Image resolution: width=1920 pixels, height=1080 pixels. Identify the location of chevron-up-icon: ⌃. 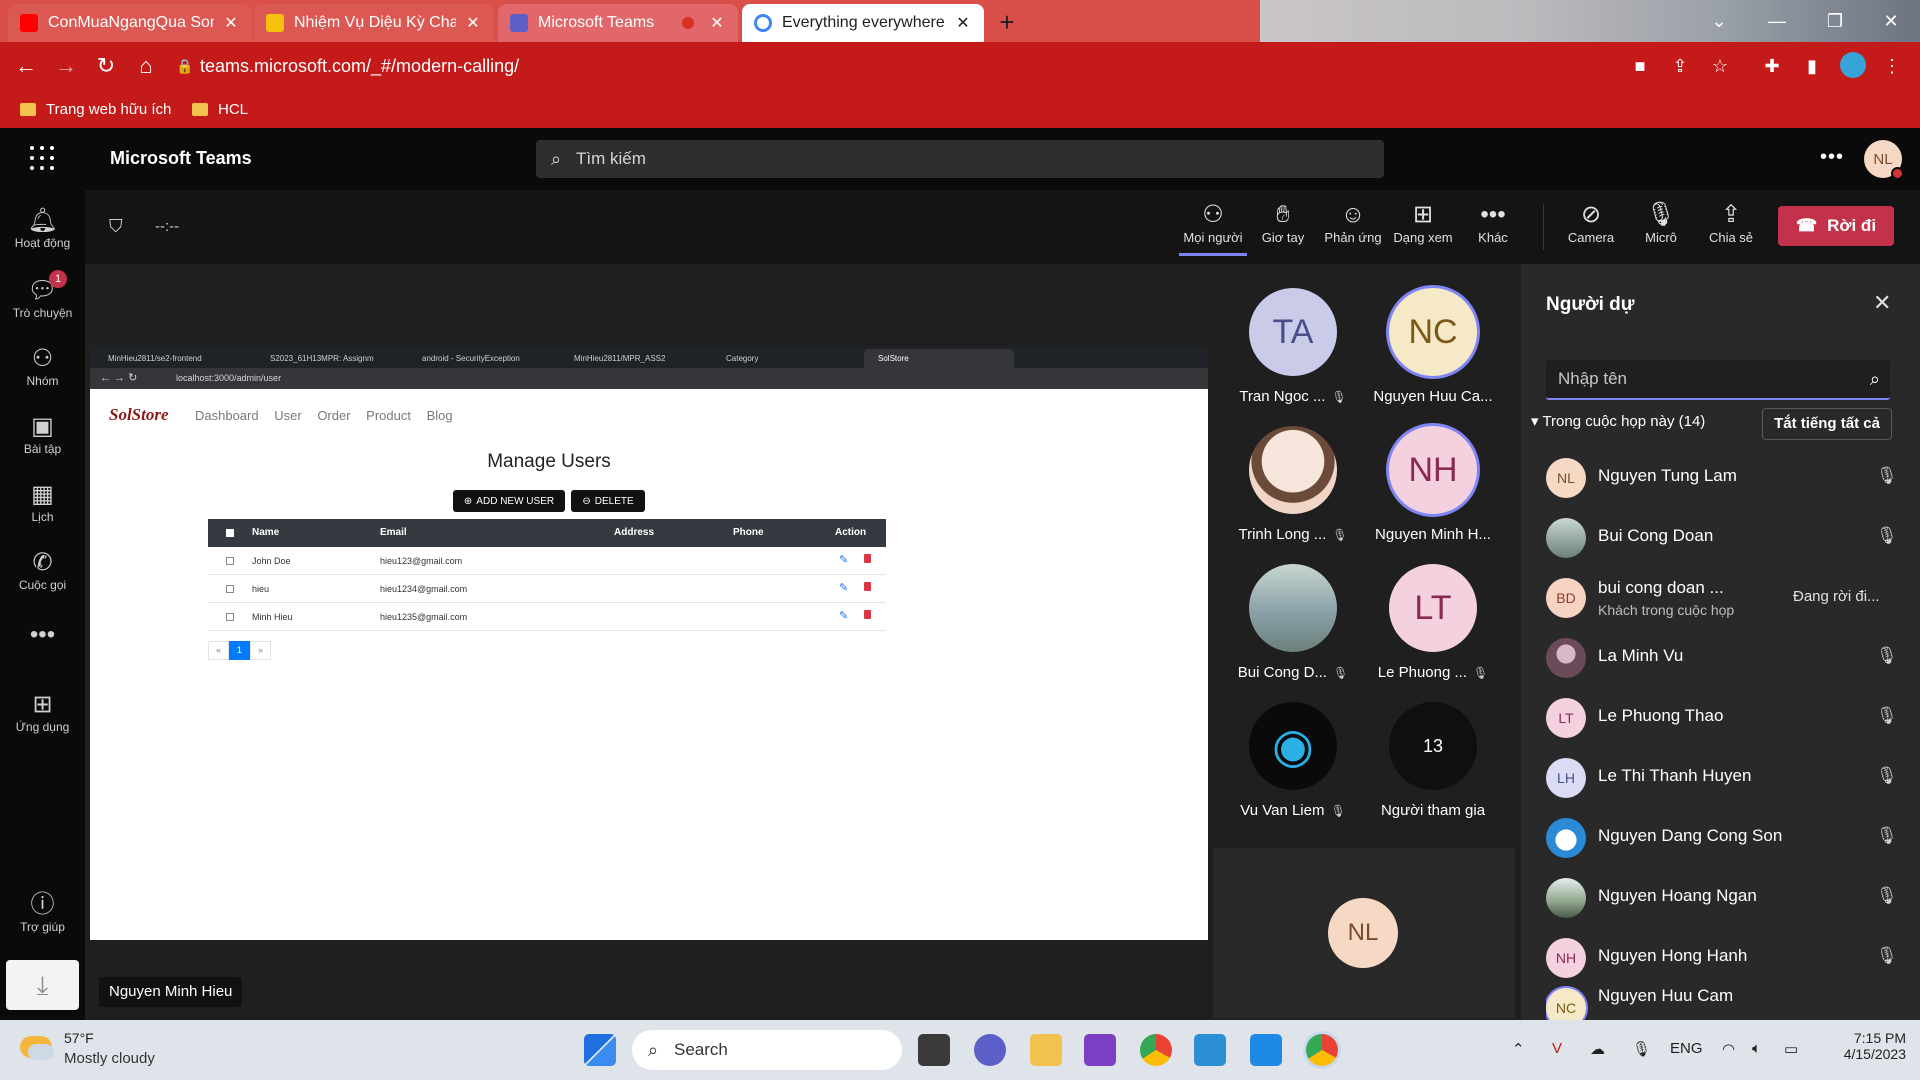
(1518, 1049).